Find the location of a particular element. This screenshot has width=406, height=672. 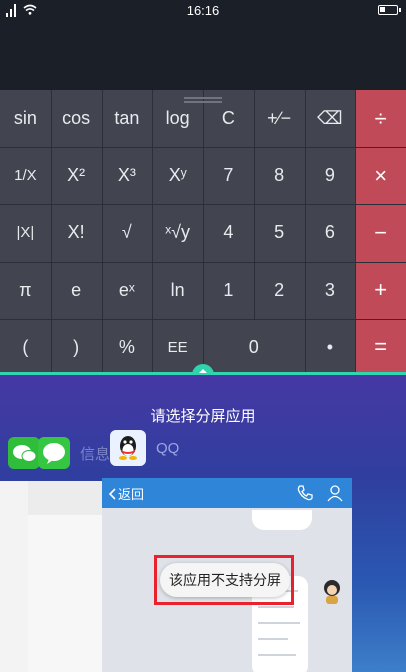

key-square: X² is located at coordinates (76, 176).